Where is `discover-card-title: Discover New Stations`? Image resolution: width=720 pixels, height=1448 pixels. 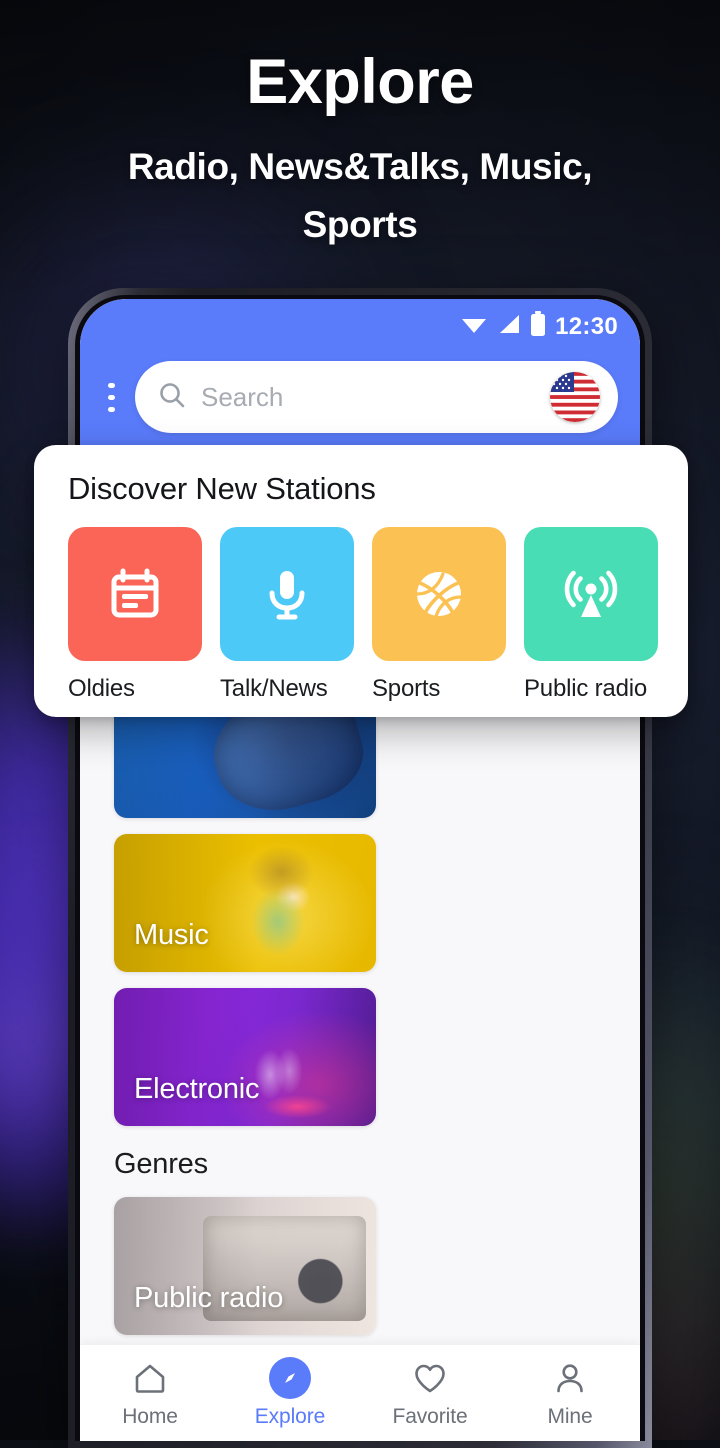 discover-card-title: Discover New Stations is located at coordinates (222, 488).